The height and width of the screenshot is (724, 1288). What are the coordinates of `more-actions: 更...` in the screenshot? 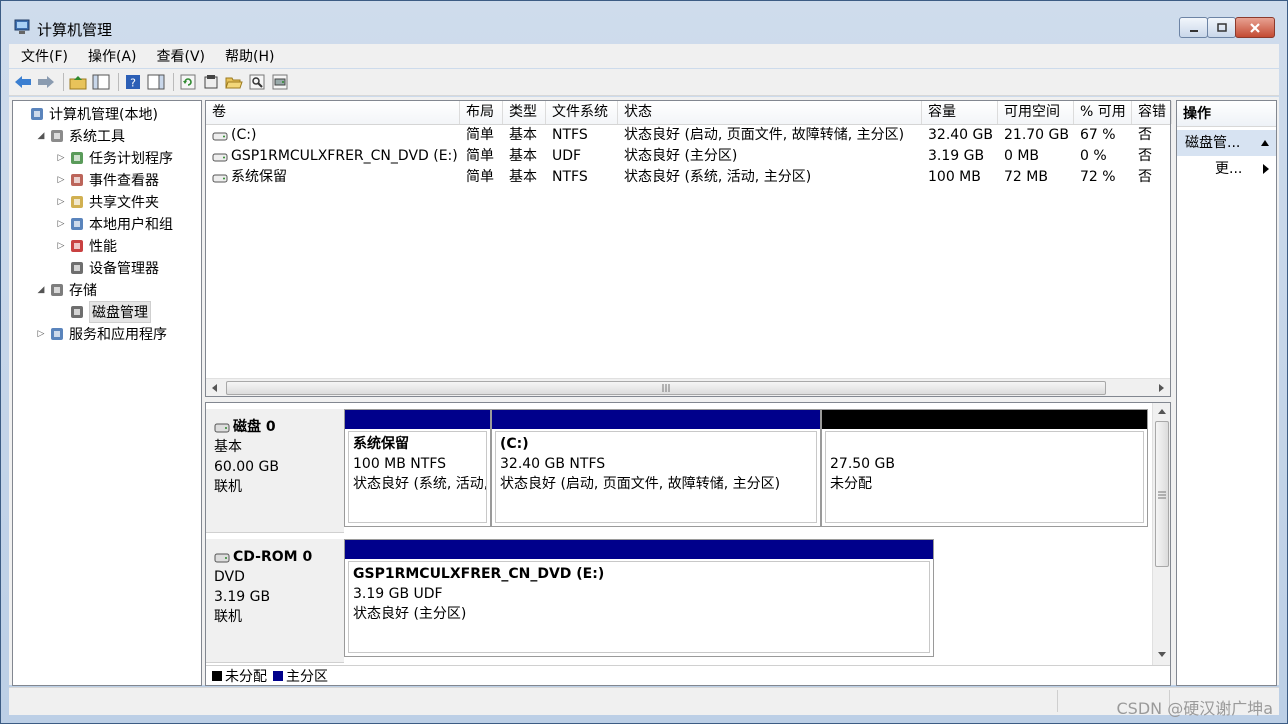 It's located at (1226, 169).